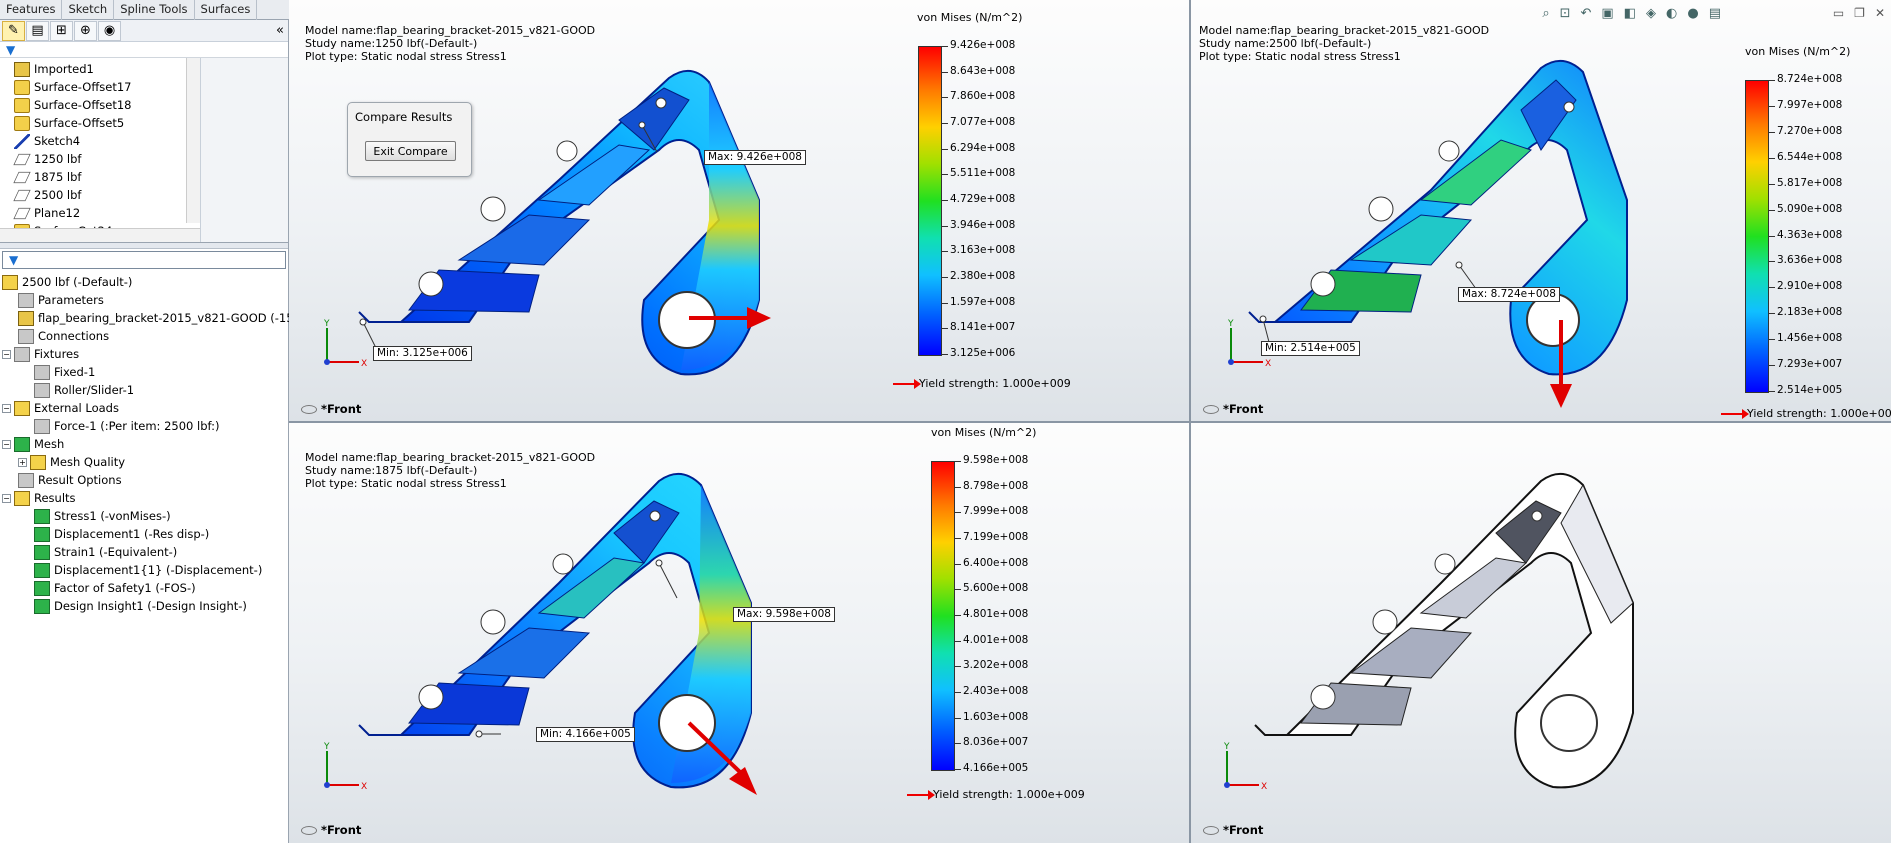 Image resolution: width=1891 pixels, height=843 pixels. What do you see at coordinates (13, 30) in the screenshot?
I see `feature-tree-tab-icon: ✎` at bounding box center [13, 30].